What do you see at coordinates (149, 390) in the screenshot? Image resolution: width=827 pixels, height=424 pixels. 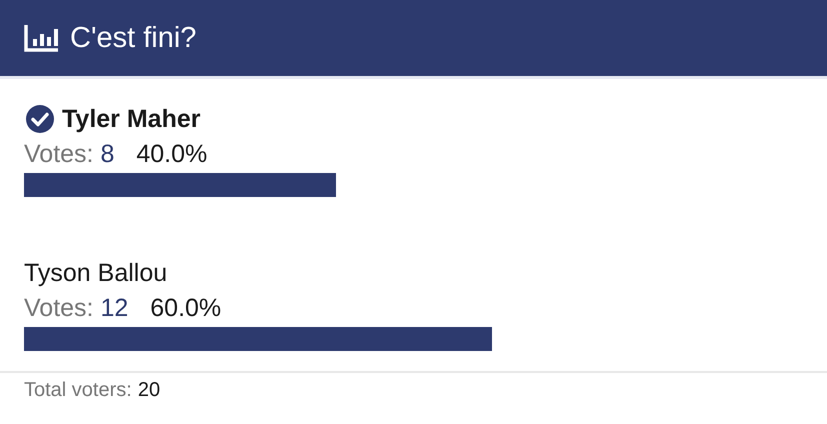 I see `total-voters-count: 20` at bounding box center [149, 390].